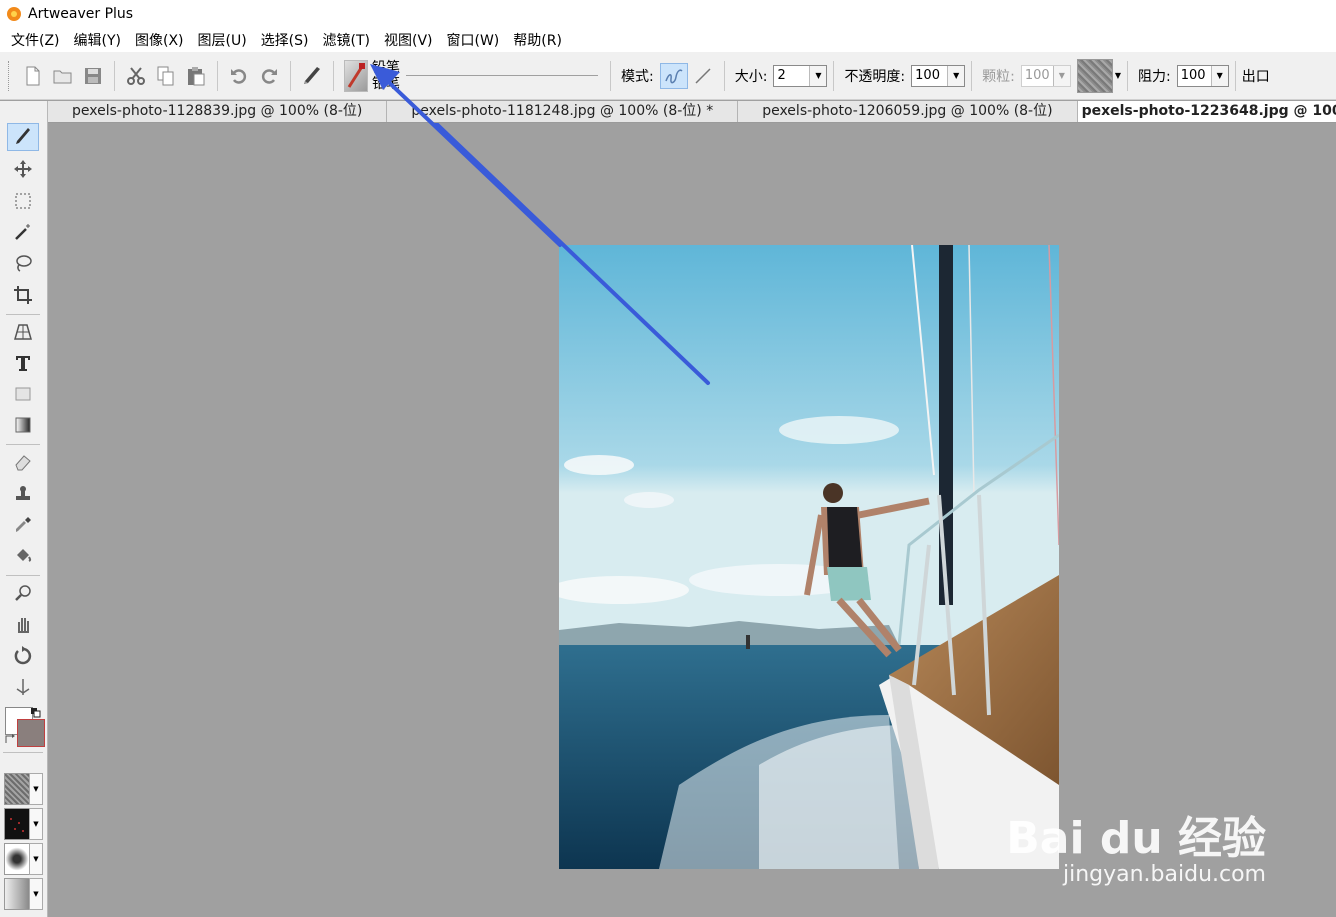  I want to click on gradient-icon, so click(23, 425).